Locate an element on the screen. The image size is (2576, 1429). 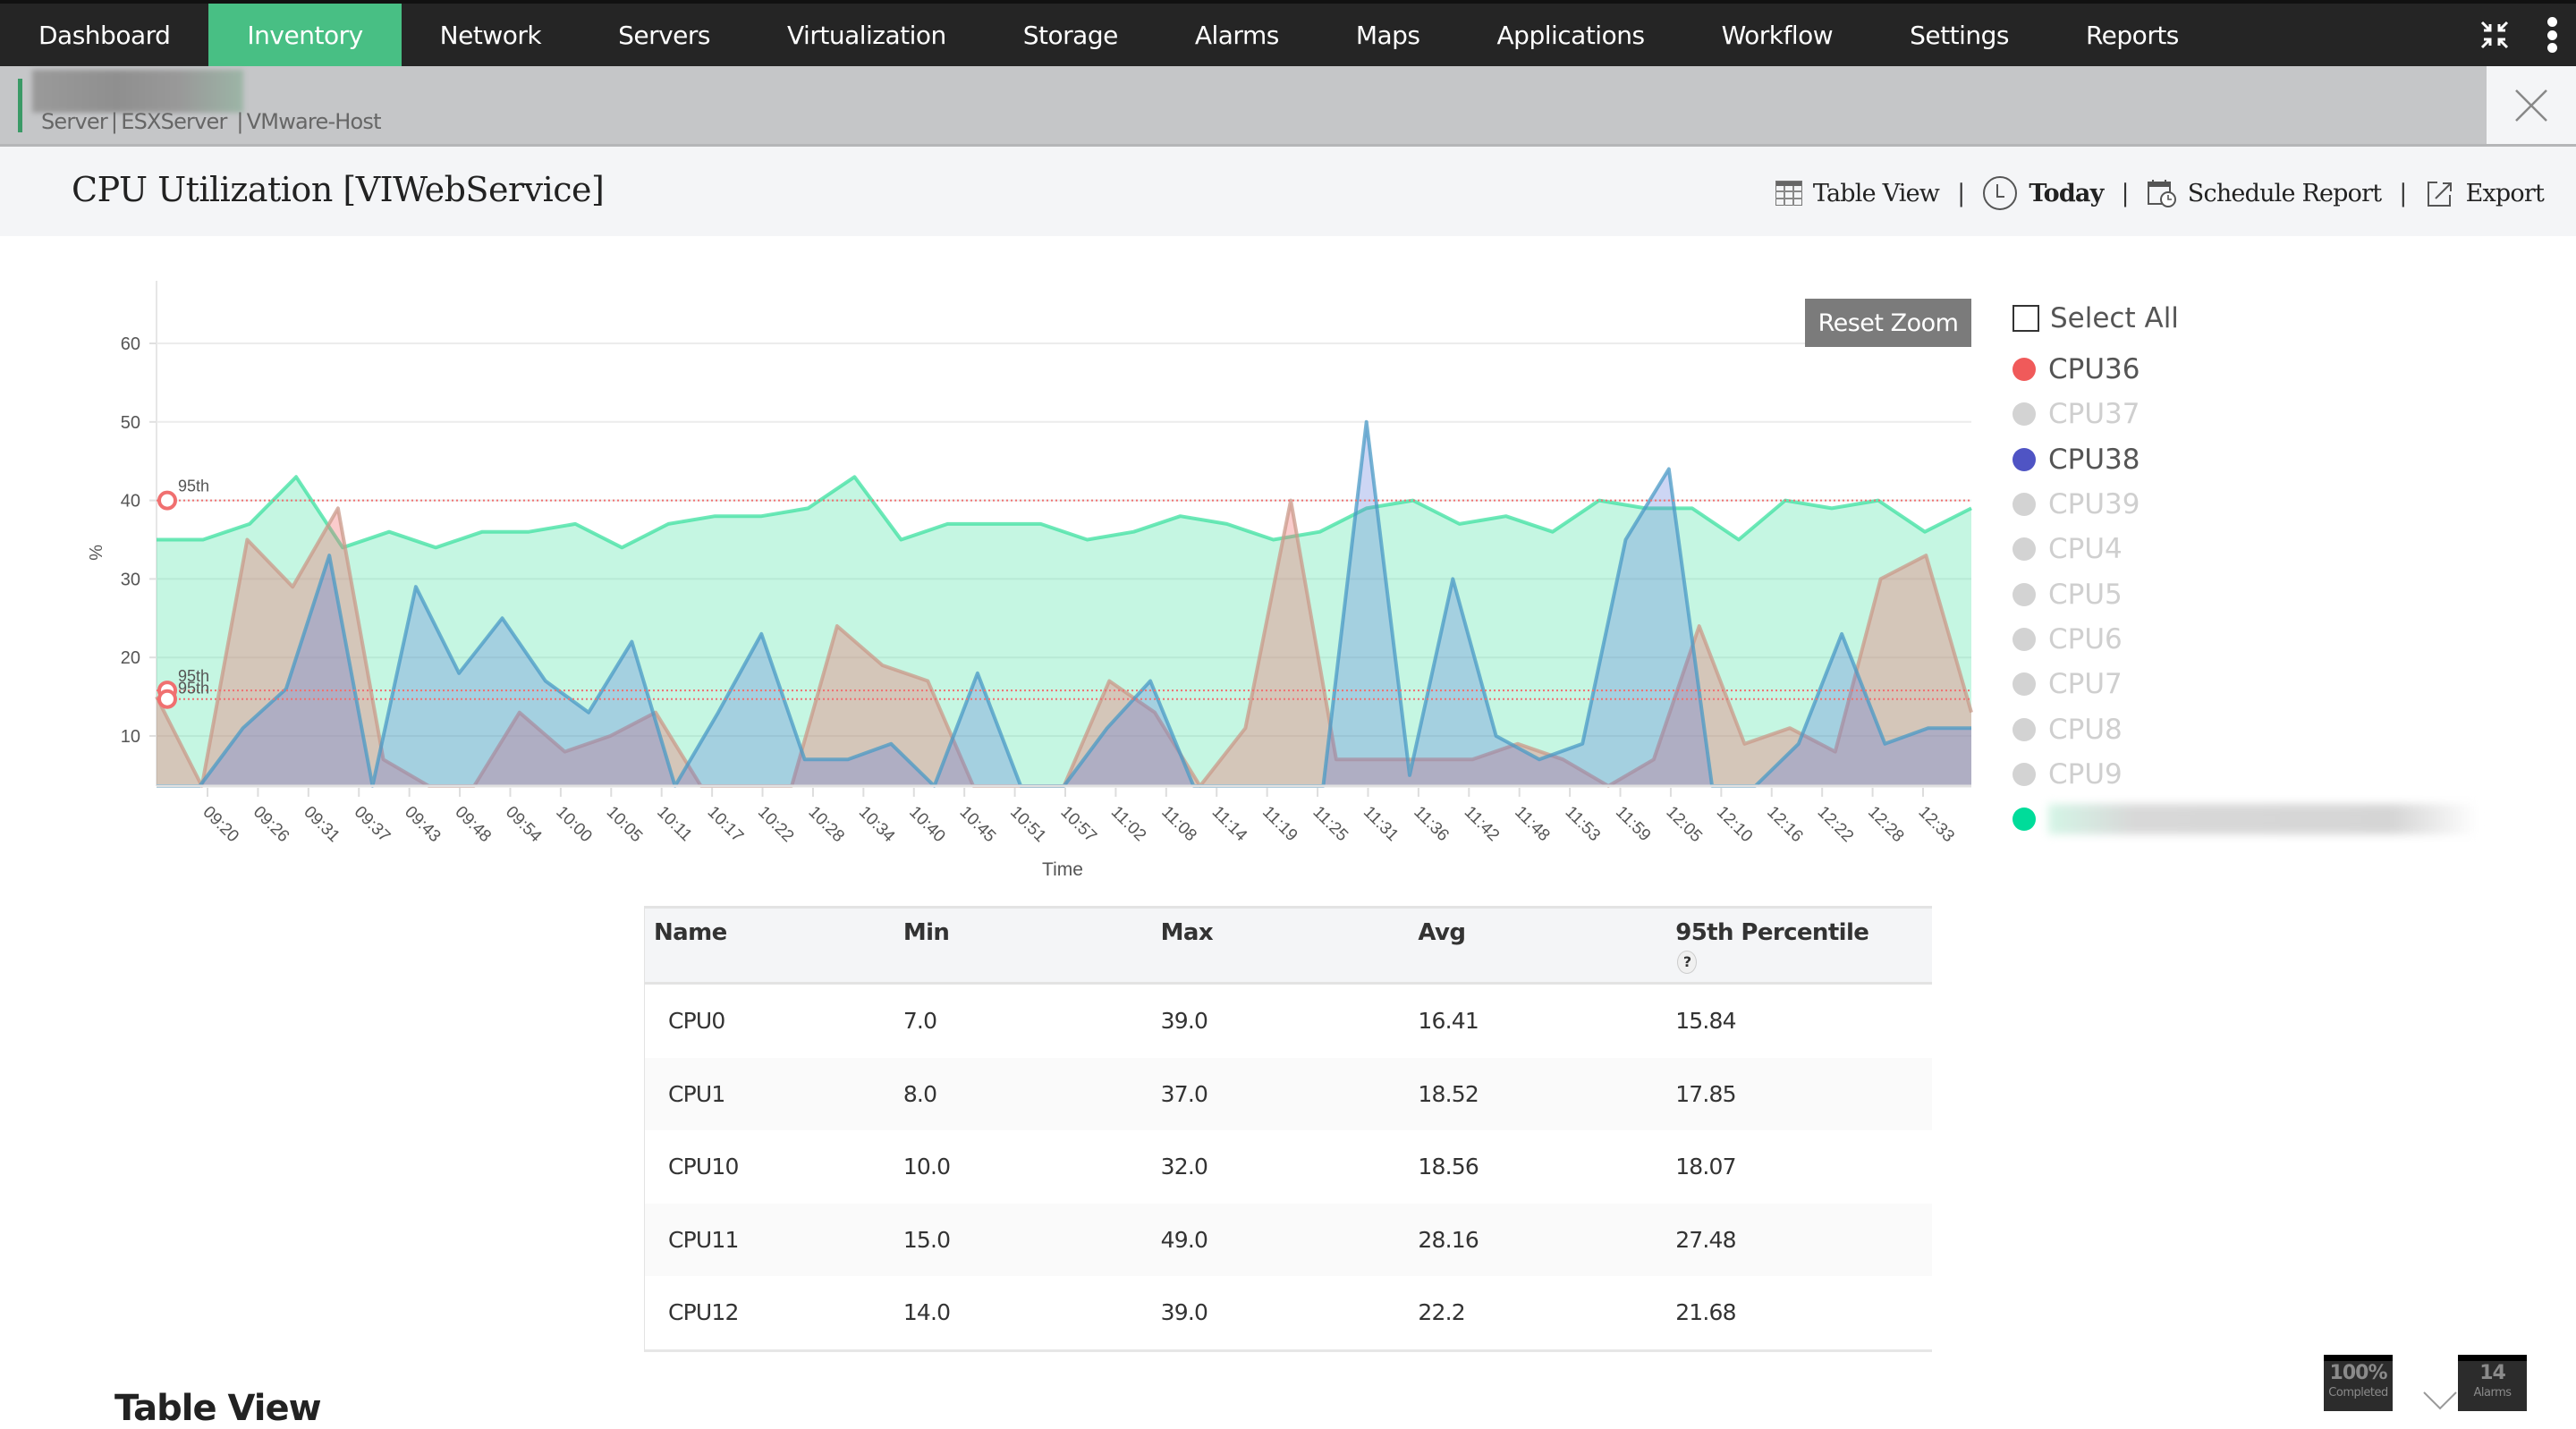
table-cell: CPU12 is located at coordinates (703, 1312).